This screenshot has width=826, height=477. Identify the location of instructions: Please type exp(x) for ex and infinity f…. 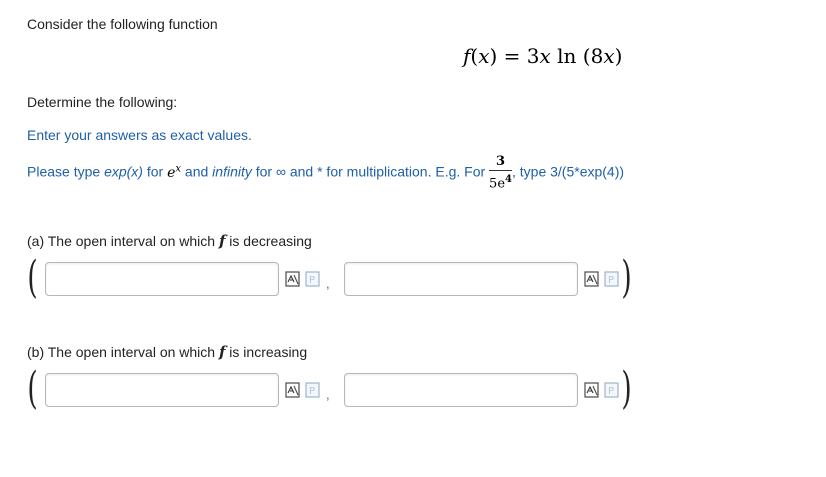
(326, 172).